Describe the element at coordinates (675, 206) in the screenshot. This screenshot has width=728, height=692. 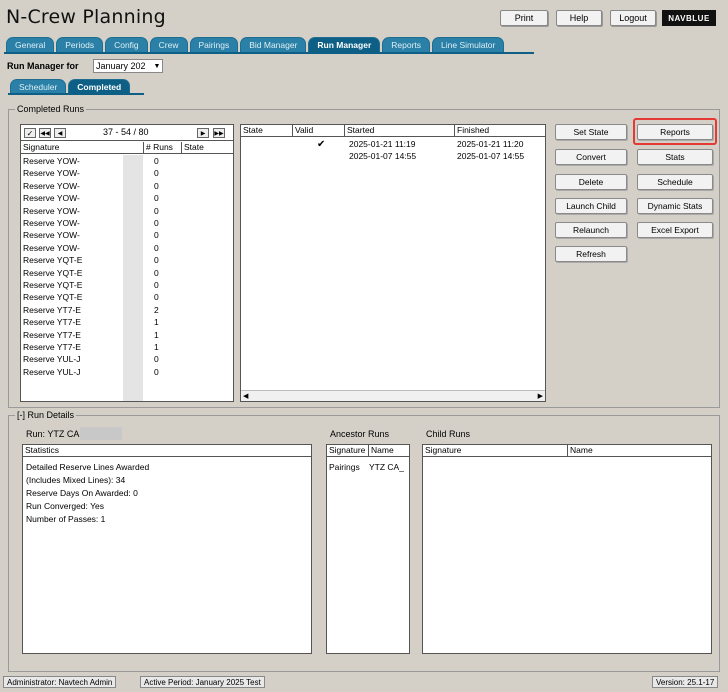
I see `dynamic-stats-button: Dynamic Stats` at that location.